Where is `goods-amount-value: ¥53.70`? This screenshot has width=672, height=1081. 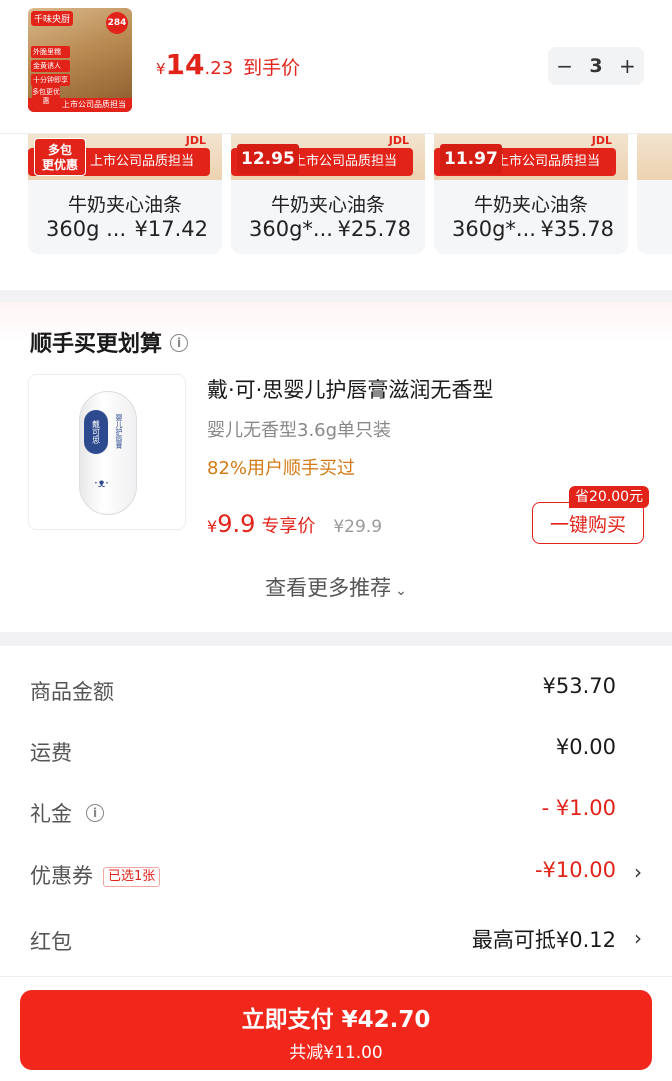 goods-amount-value: ¥53.70 is located at coordinates (579, 686).